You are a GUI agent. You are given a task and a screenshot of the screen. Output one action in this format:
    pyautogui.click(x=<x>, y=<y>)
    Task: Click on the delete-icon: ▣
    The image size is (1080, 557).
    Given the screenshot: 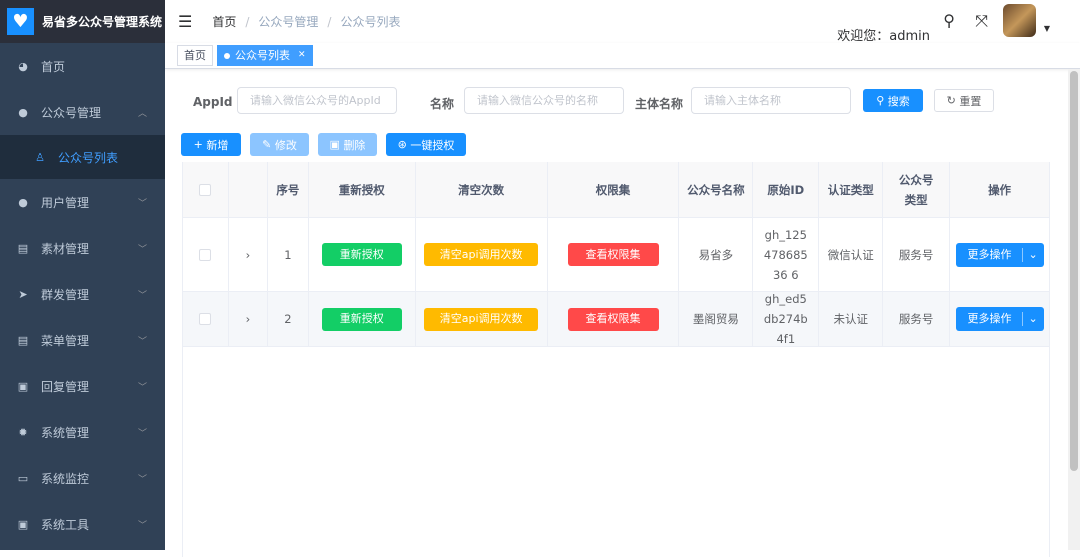 What is the action you would take?
    pyautogui.click(x=336, y=144)
    